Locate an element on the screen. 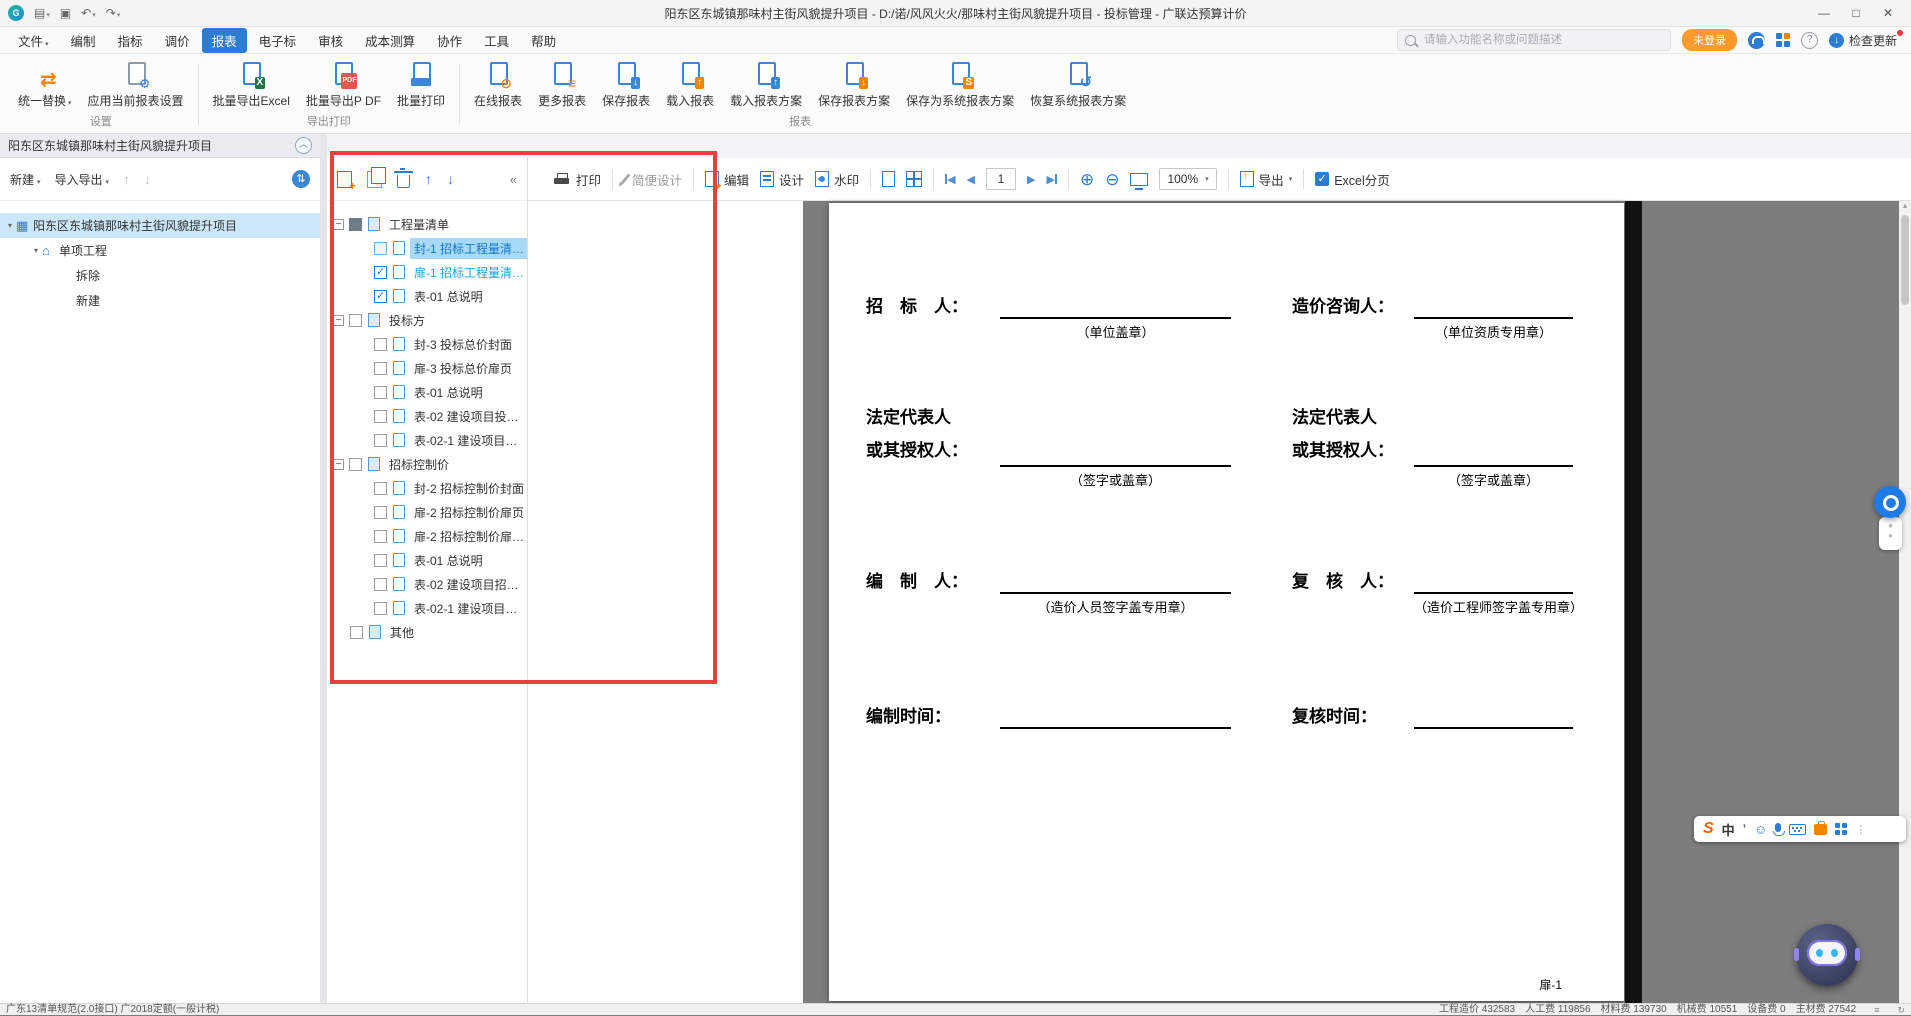 This screenshot has width=1911, height=1016. report-tree-item: − 扉-3 投标总价扉页 is located at coordinates (565, 368).